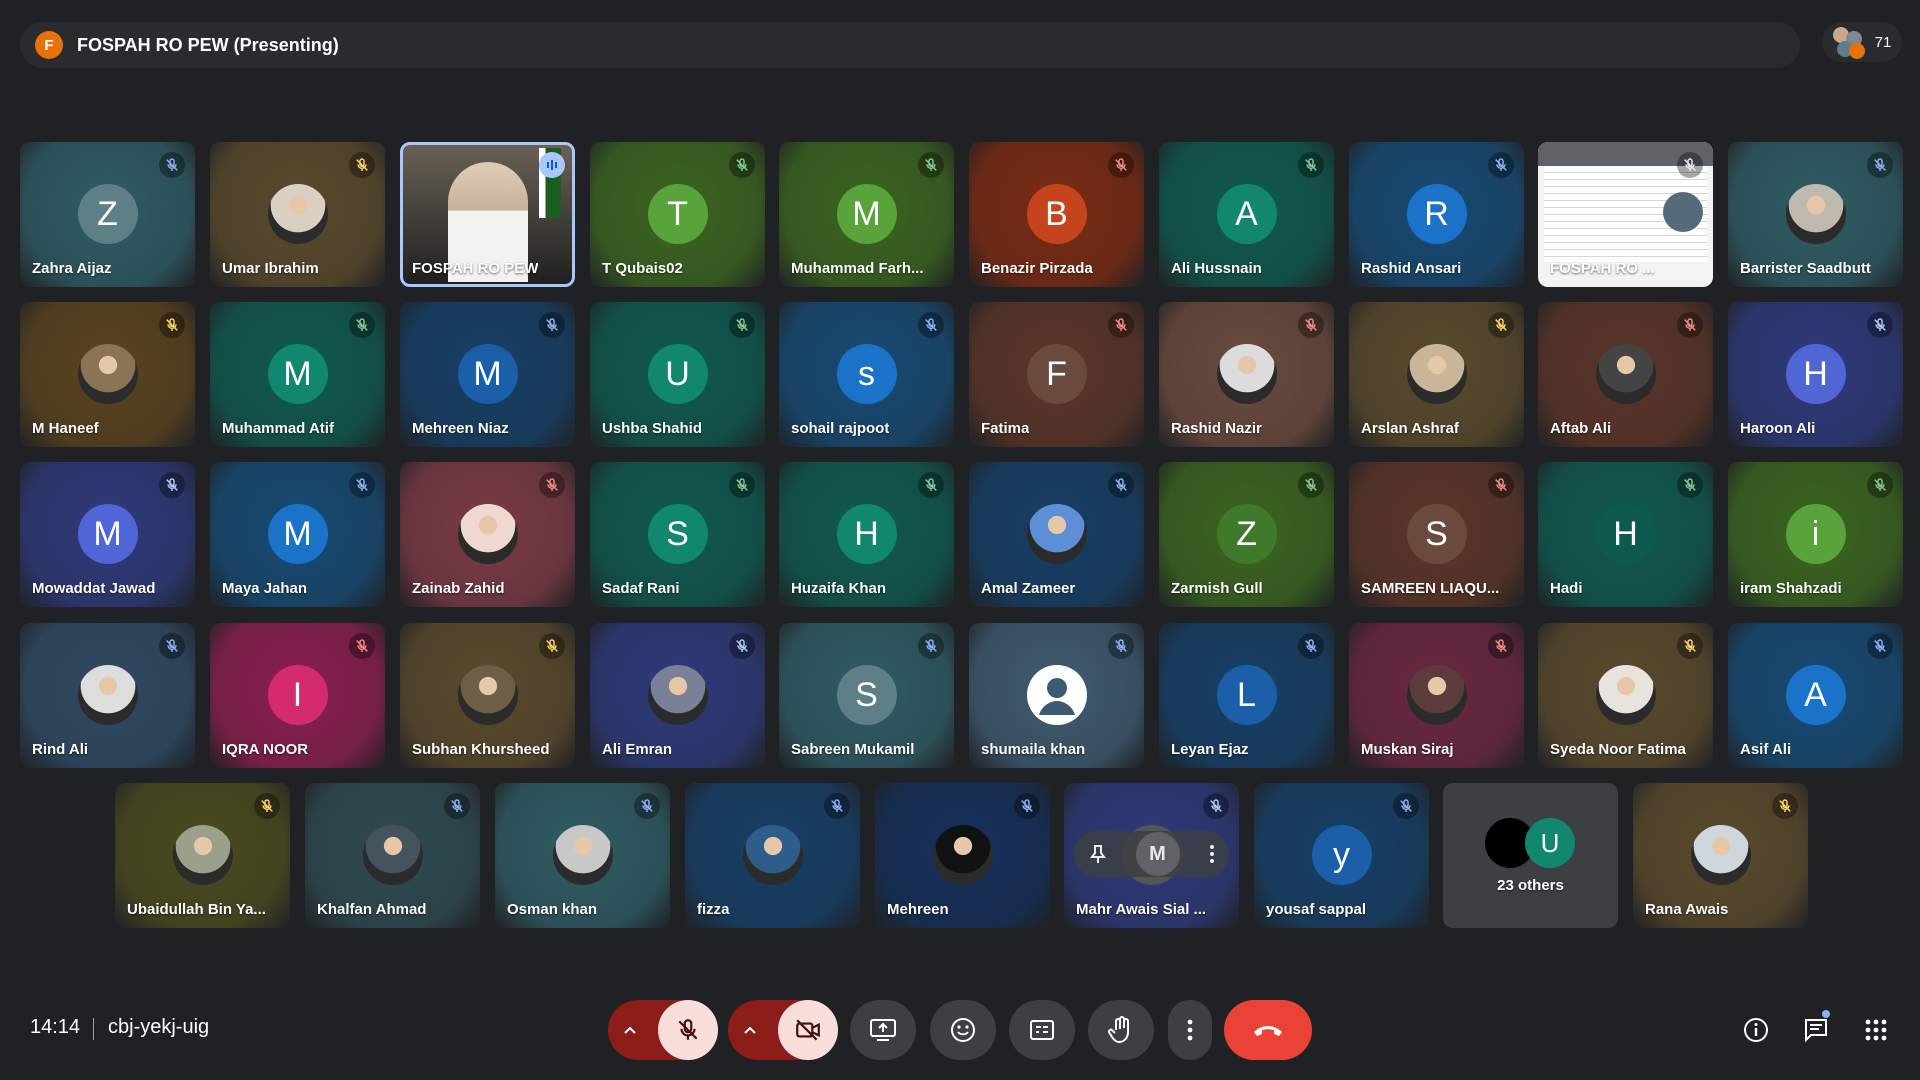 The width and height of the screenshot is (1920, 1080). Describe the element at coordinates (677, 695) in the screenshot. I see `participant-tile: Ali Emran` at that location.